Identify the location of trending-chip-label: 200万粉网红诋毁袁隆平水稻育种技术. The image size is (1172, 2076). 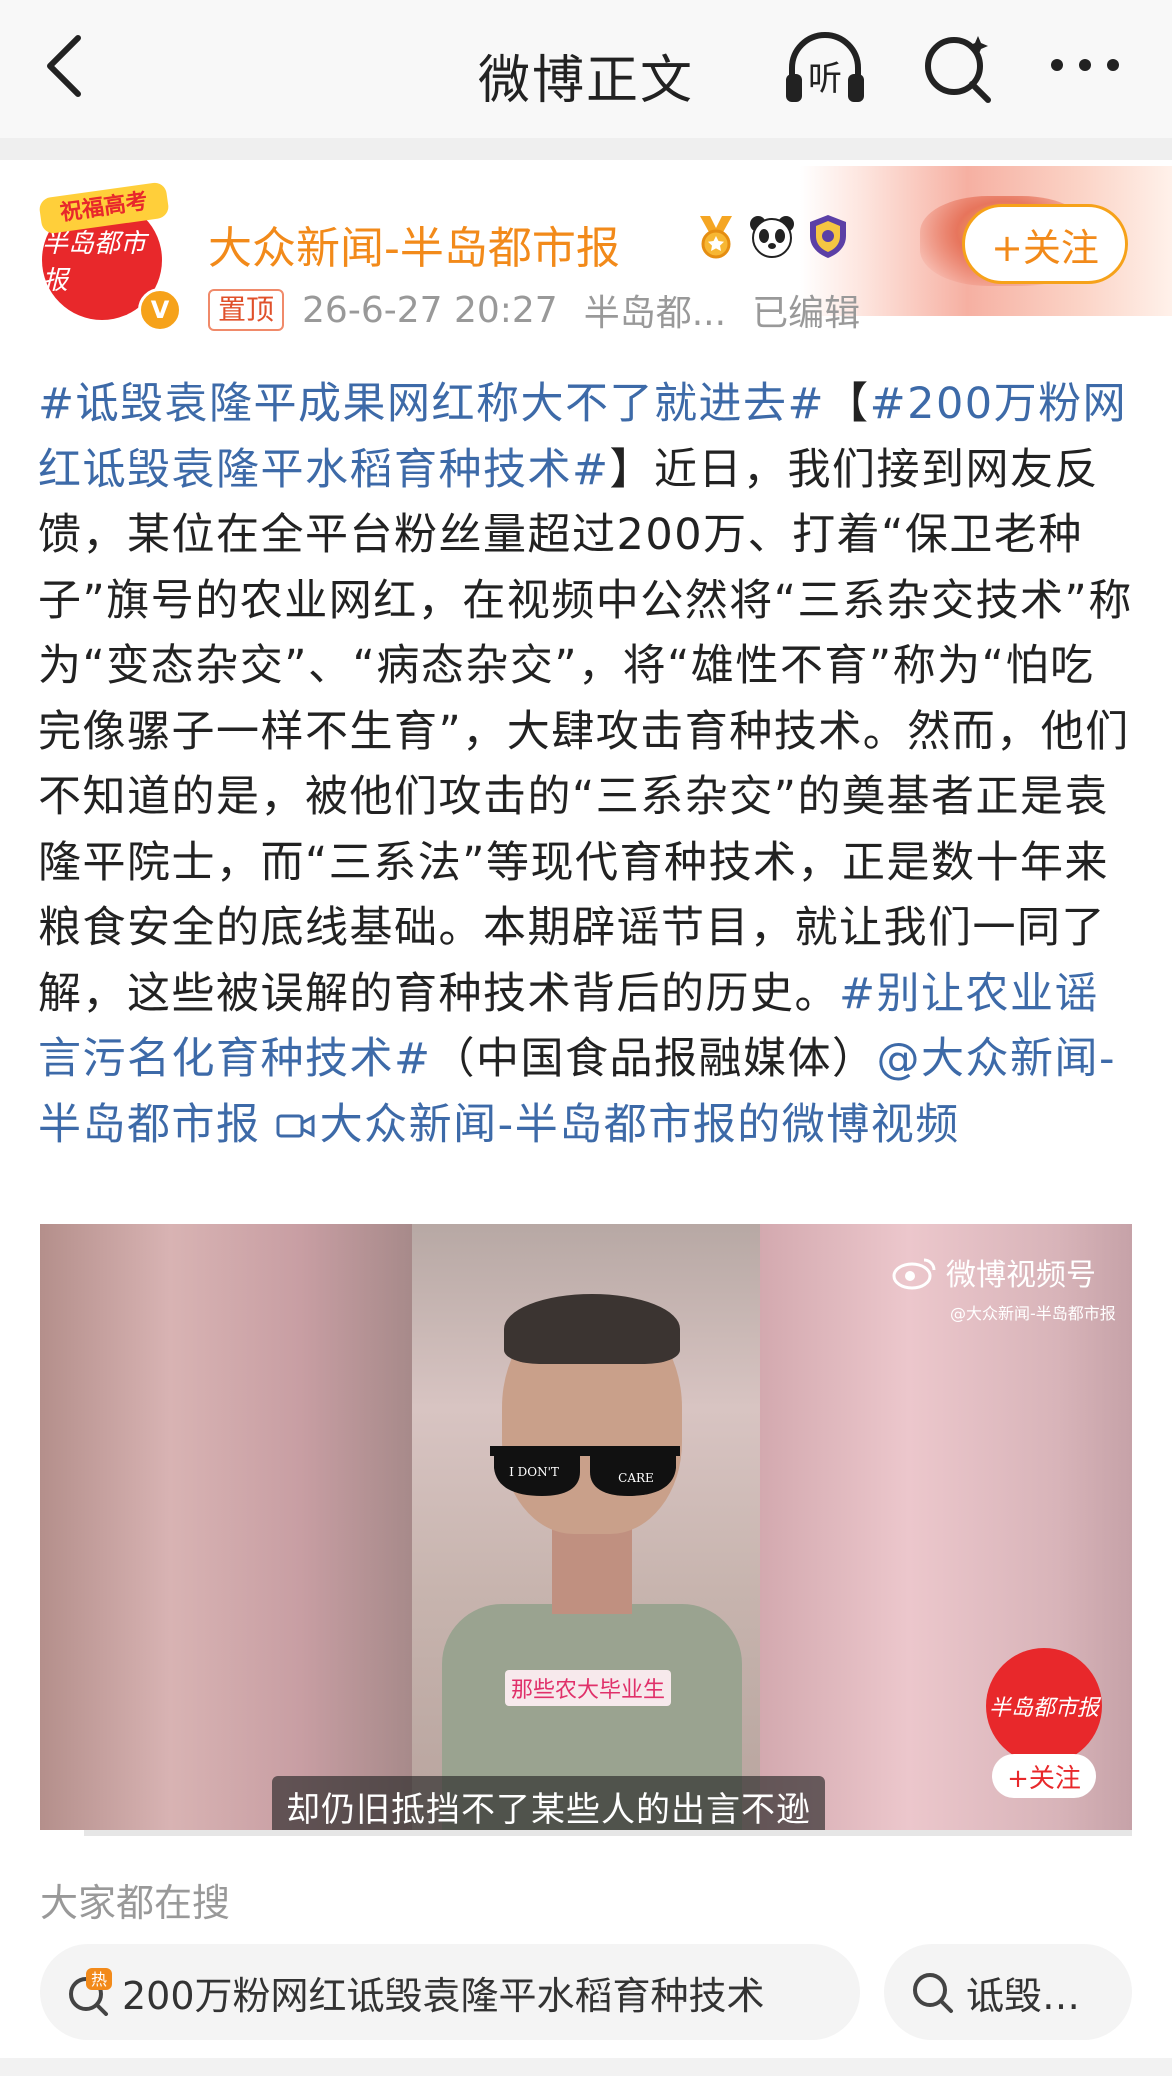
(443, 1995).